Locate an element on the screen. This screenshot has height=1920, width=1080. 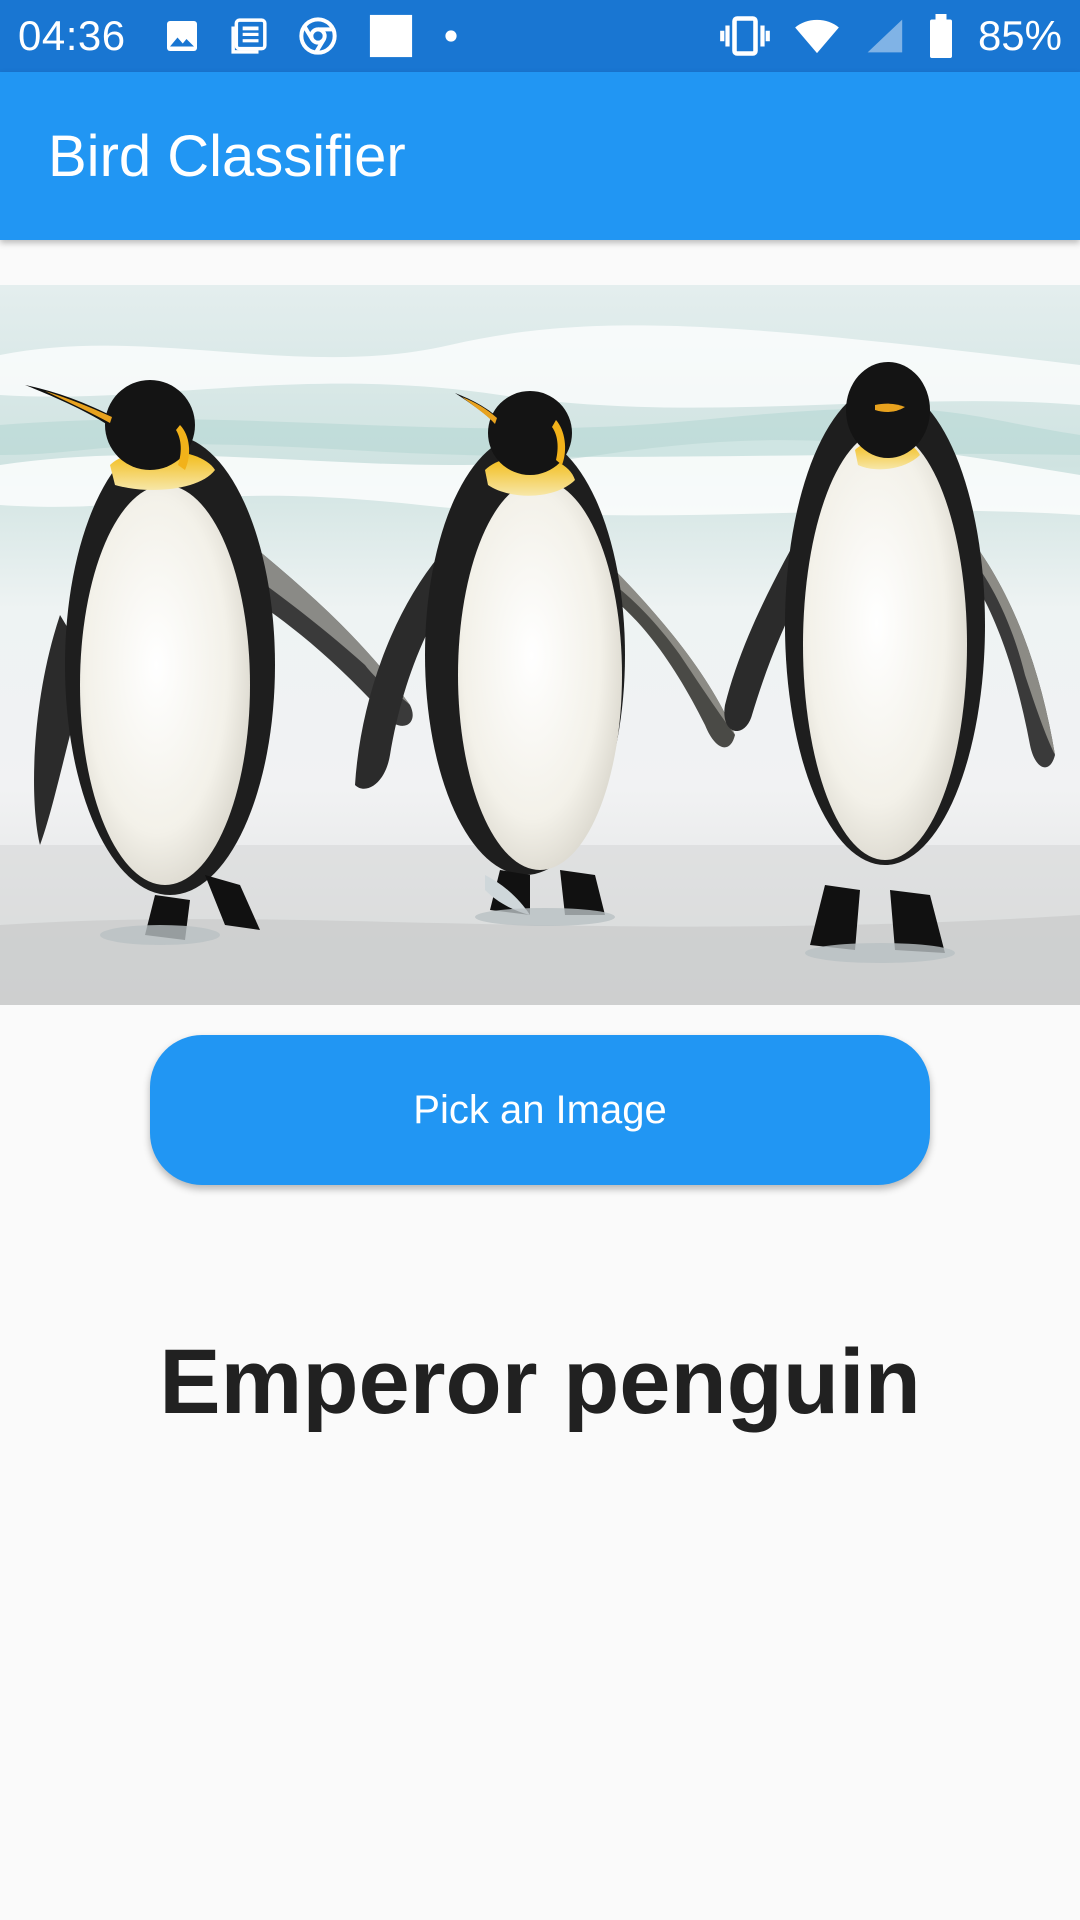
app-bar: Bird Classifier is located at coordinates (540, 156).